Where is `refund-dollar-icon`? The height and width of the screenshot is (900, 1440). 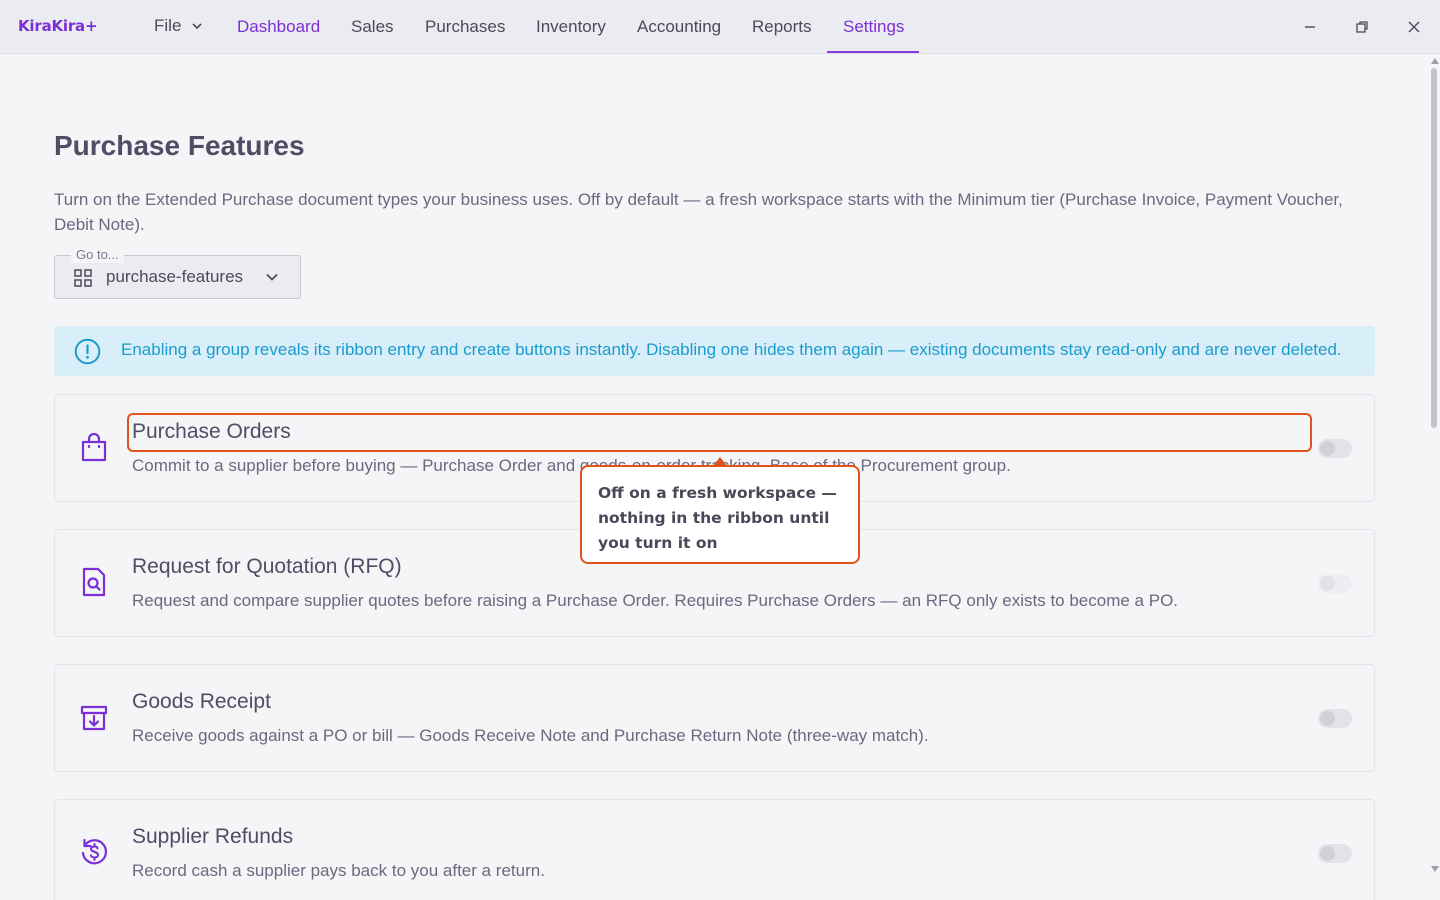
refund-dollar-icon is located at coordinates (94, 851).